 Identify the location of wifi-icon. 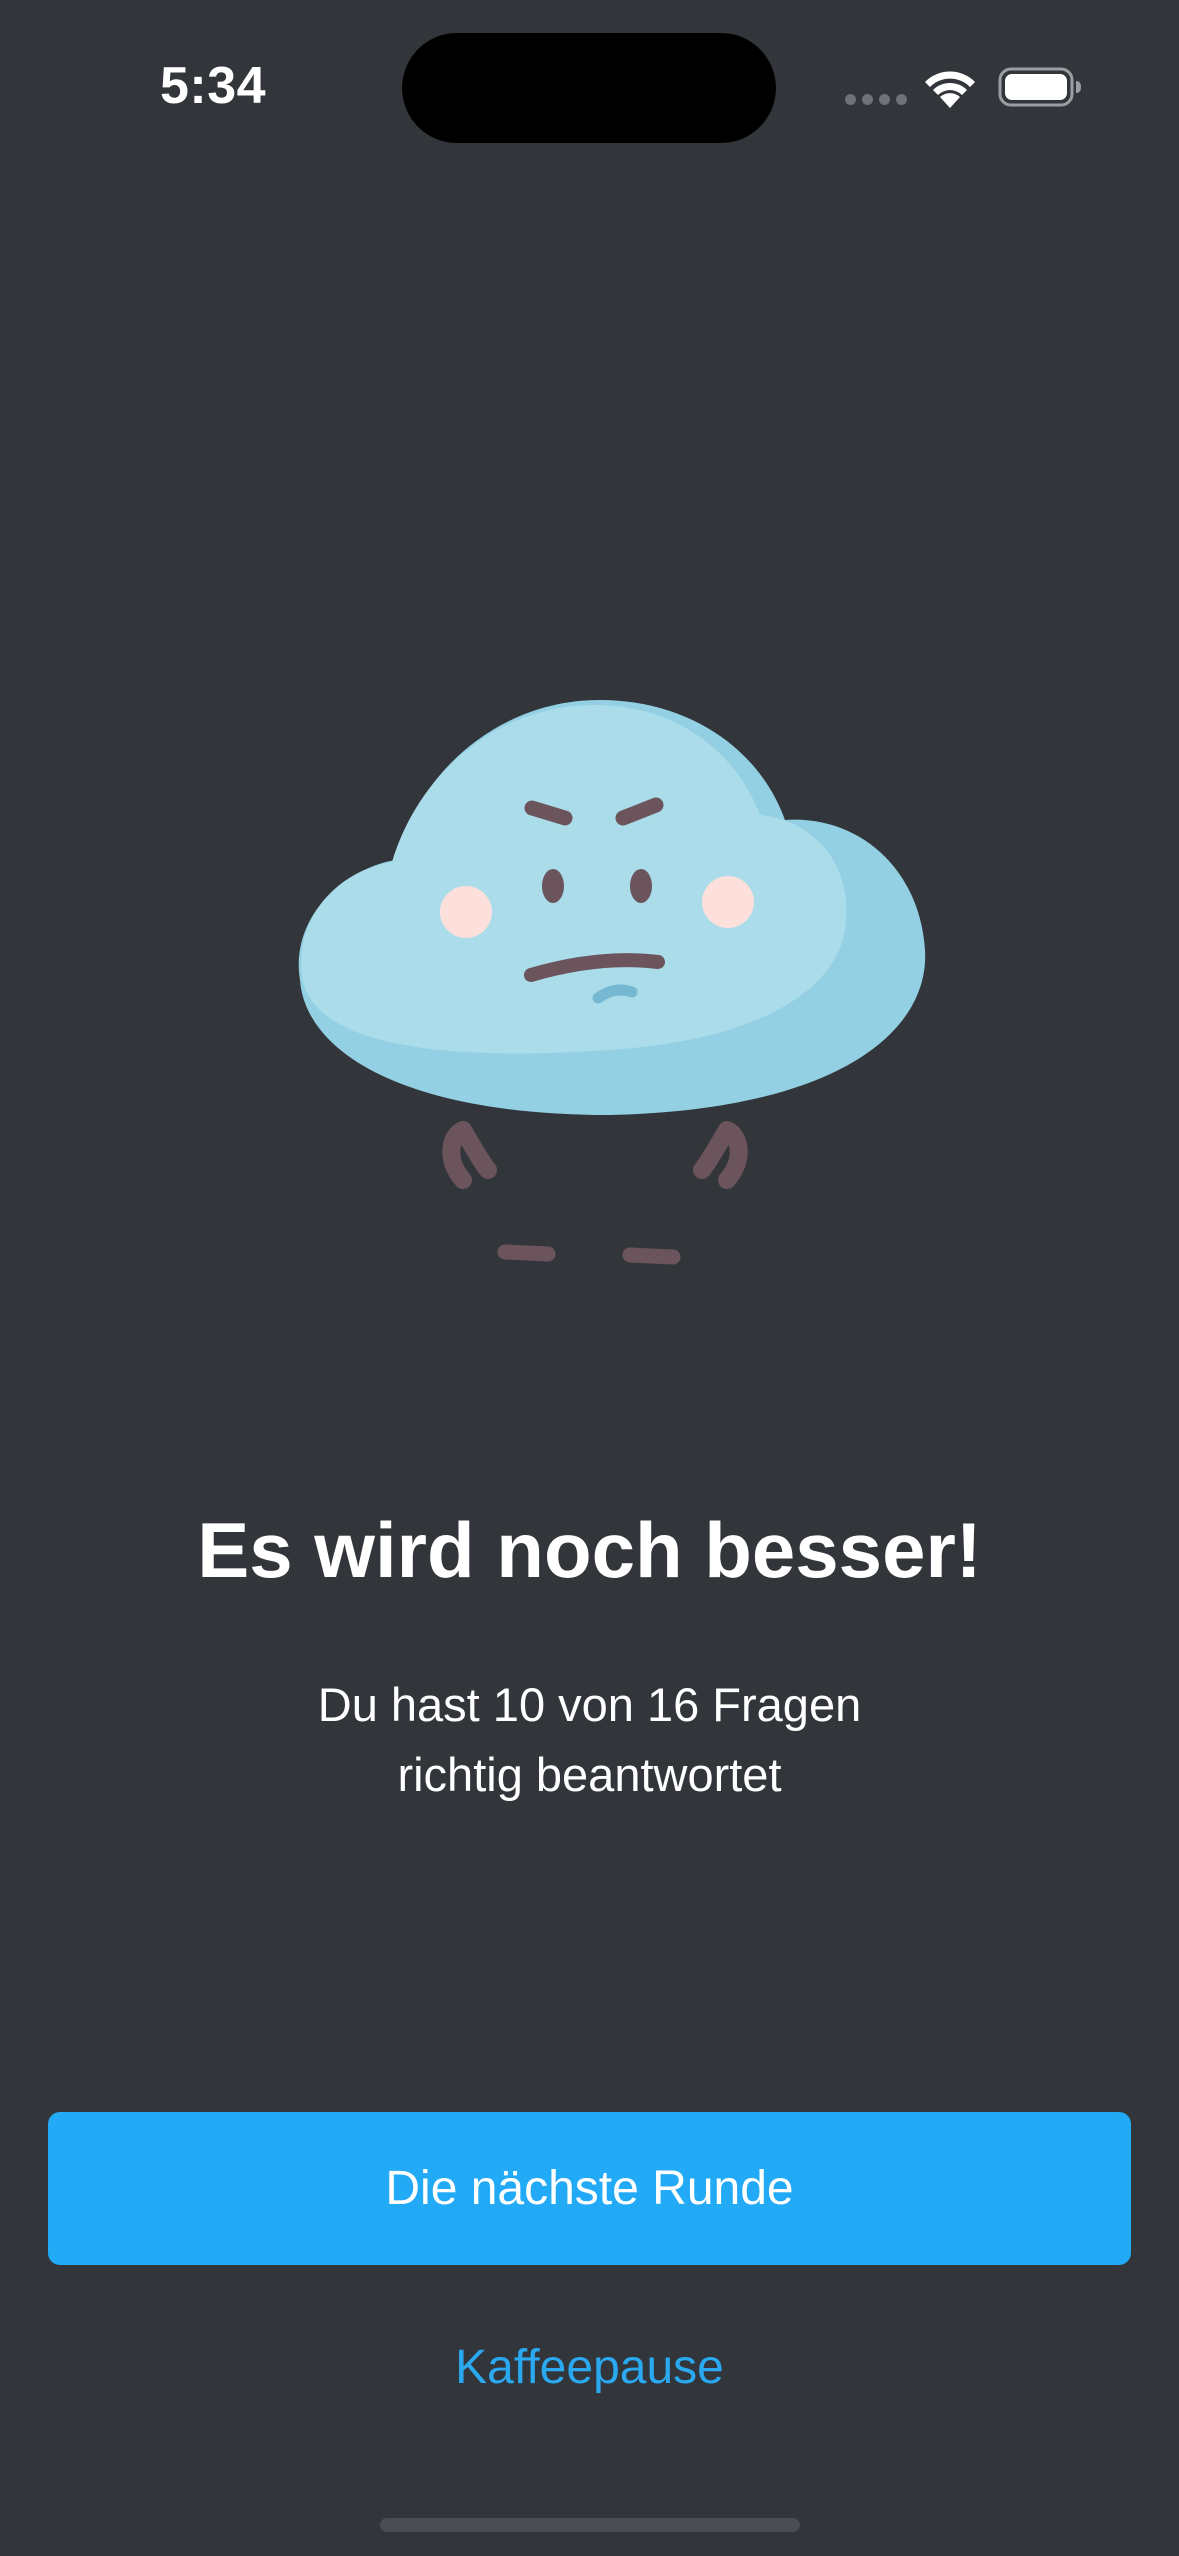
(950, 89).